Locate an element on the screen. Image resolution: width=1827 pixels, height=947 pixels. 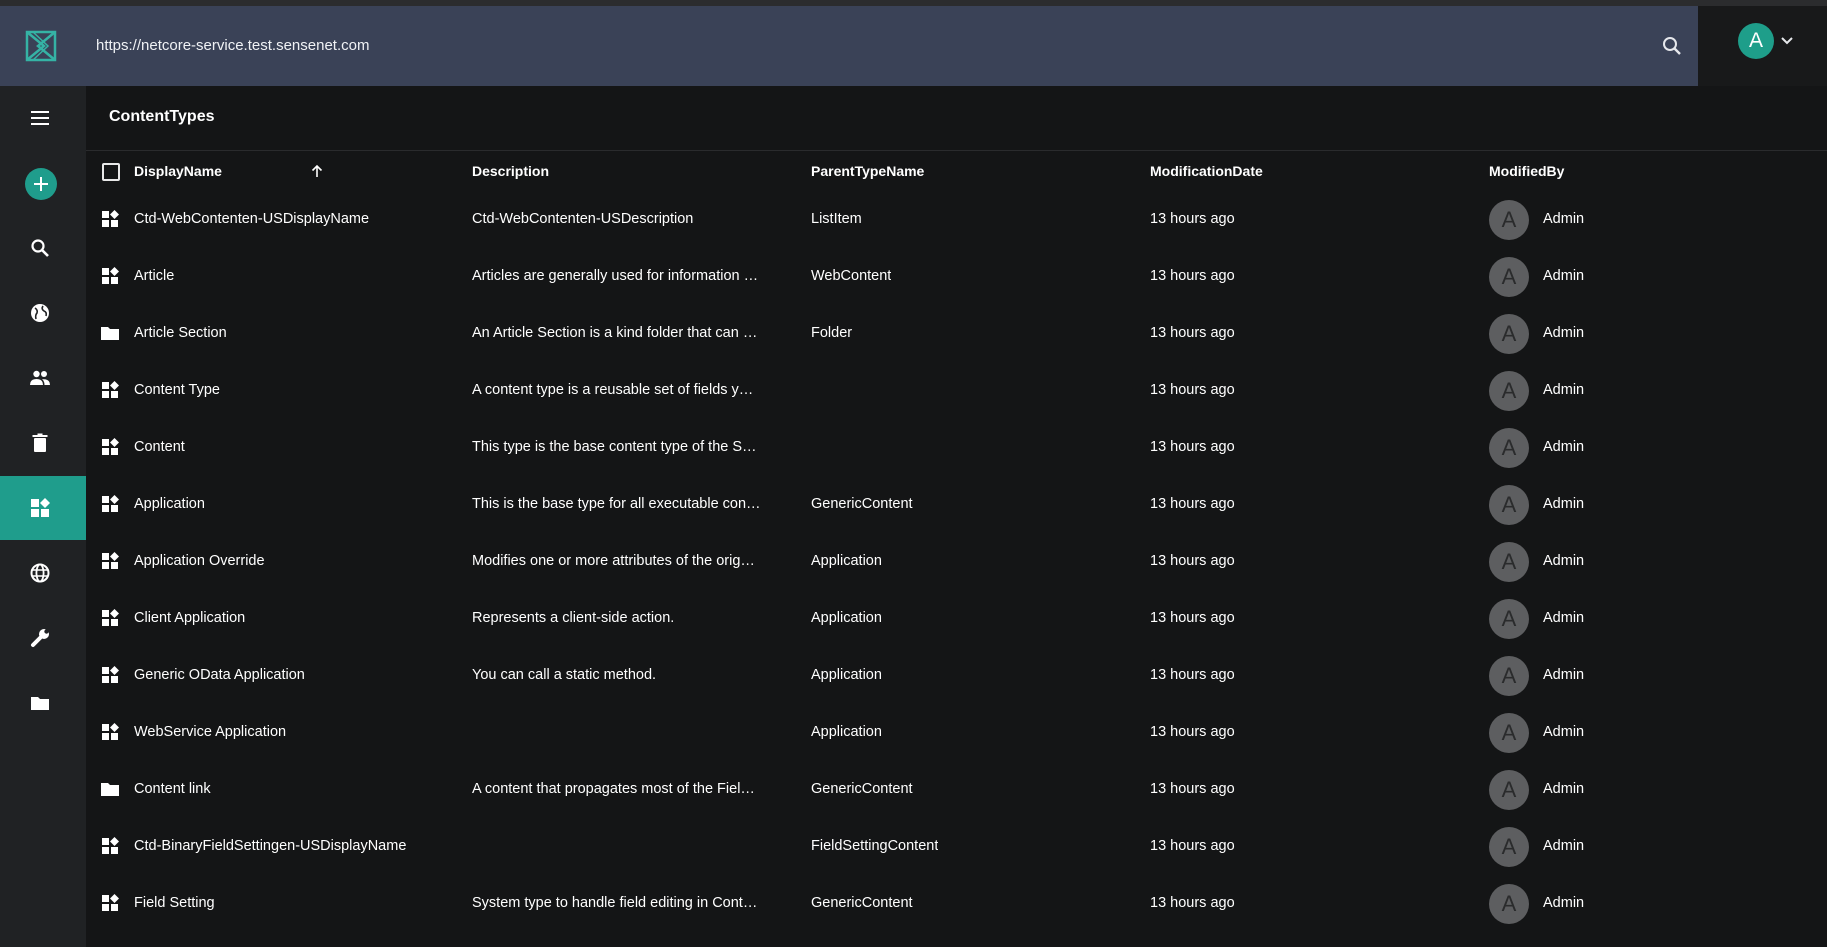
sensenet-logo-icon is located at coordinates (41, 46).